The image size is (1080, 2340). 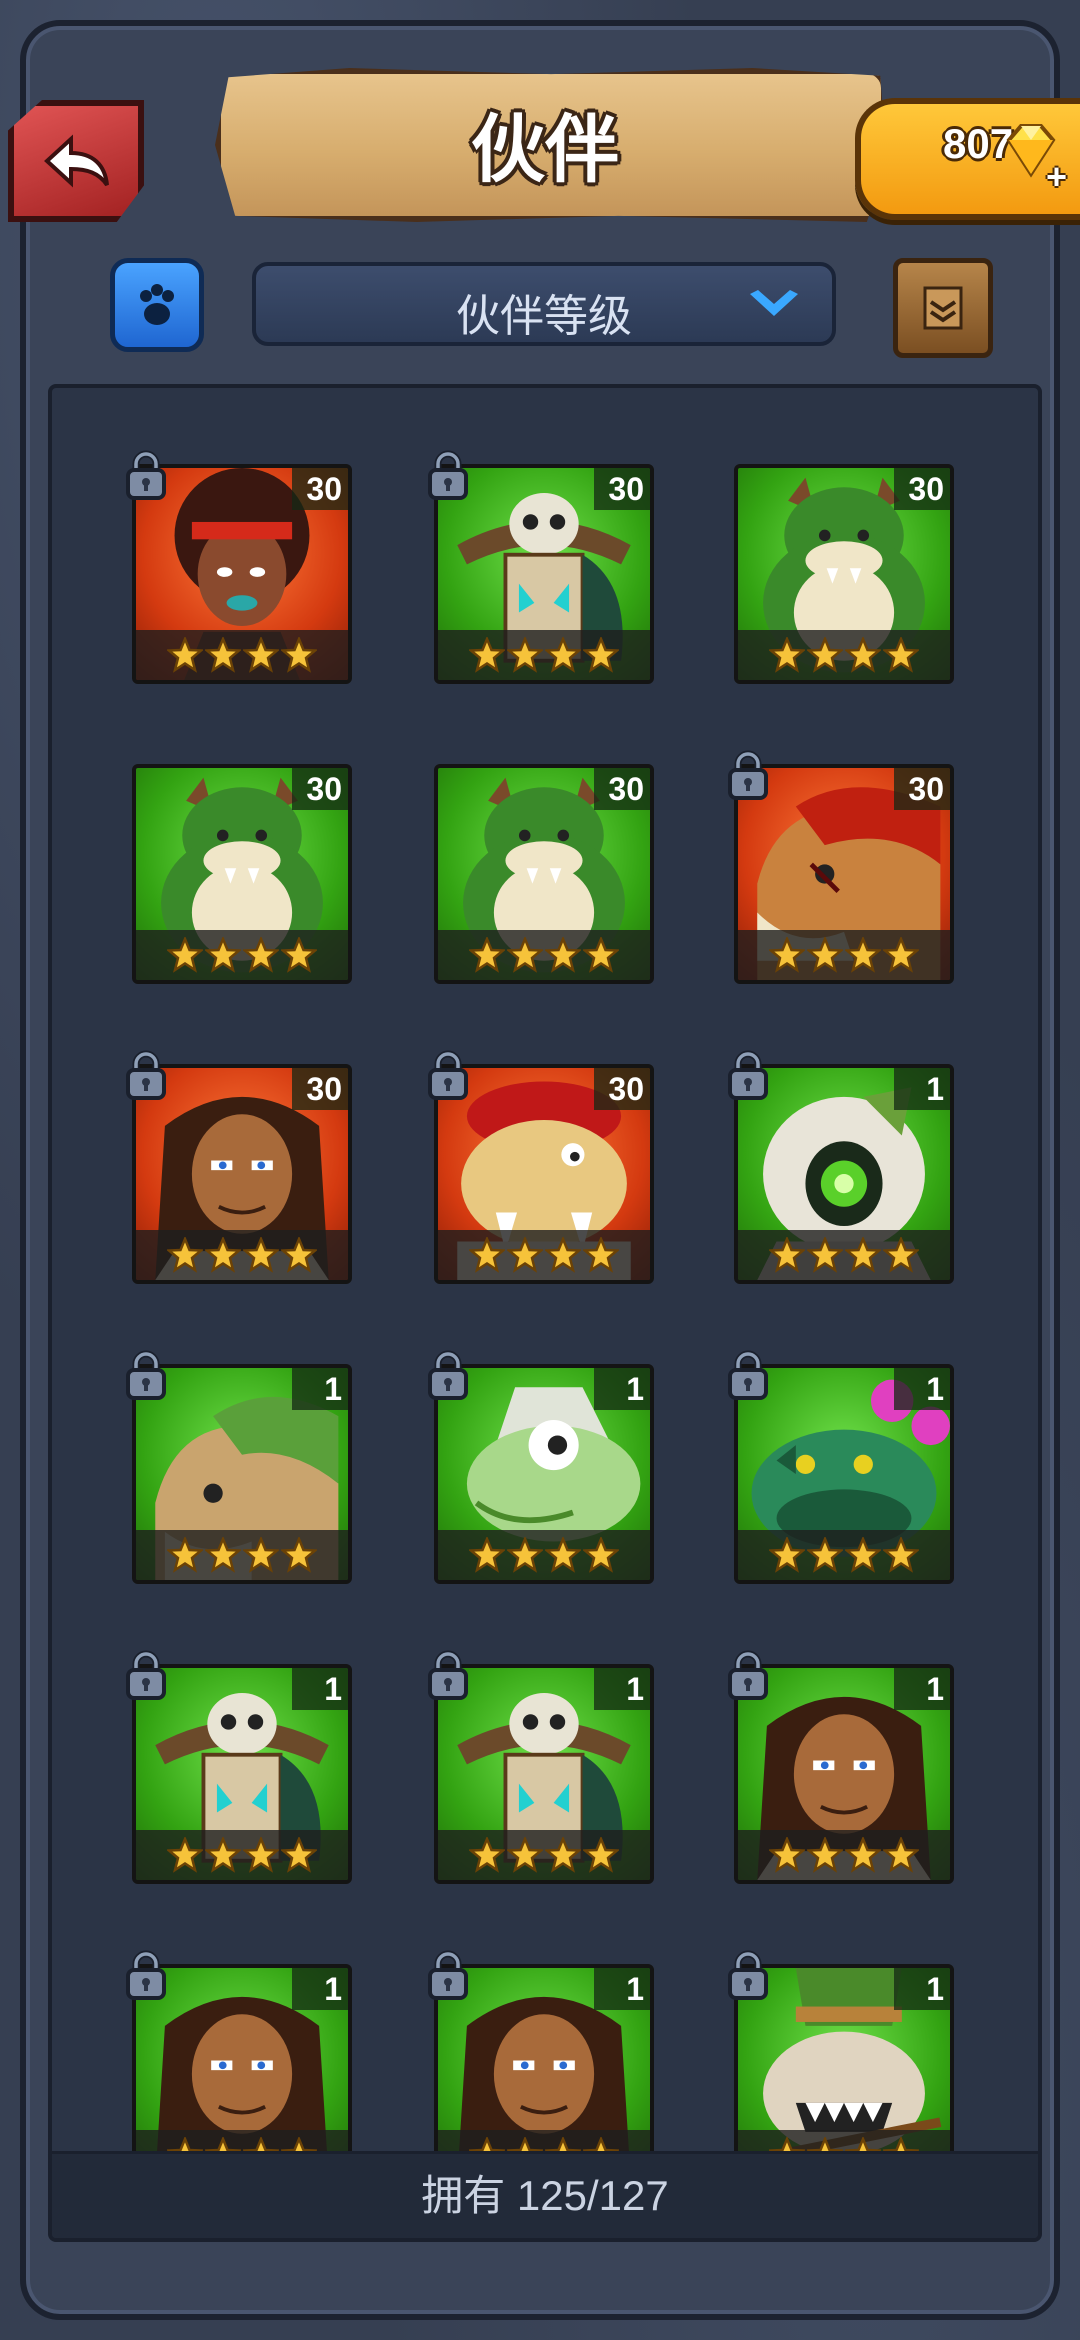 I want to click on back-arrow-icon, so click(x=76, y=161).